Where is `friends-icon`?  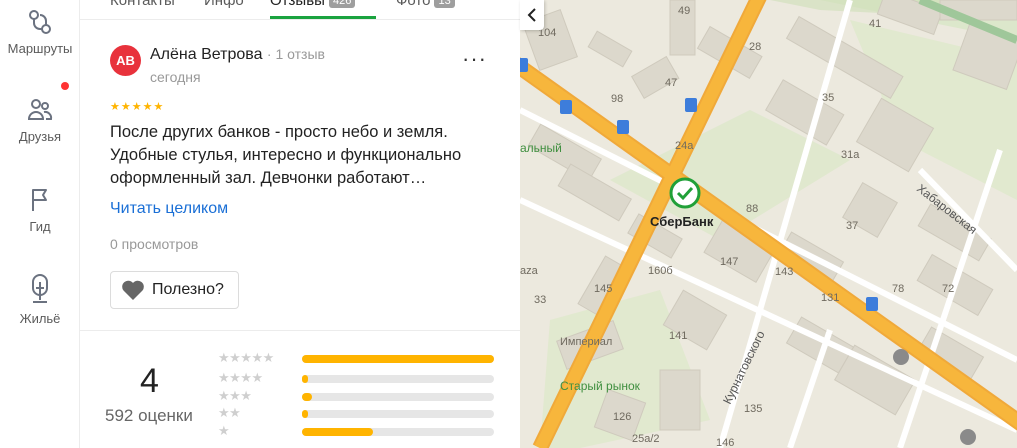 friends-icon is located at coordinates (40, 109).